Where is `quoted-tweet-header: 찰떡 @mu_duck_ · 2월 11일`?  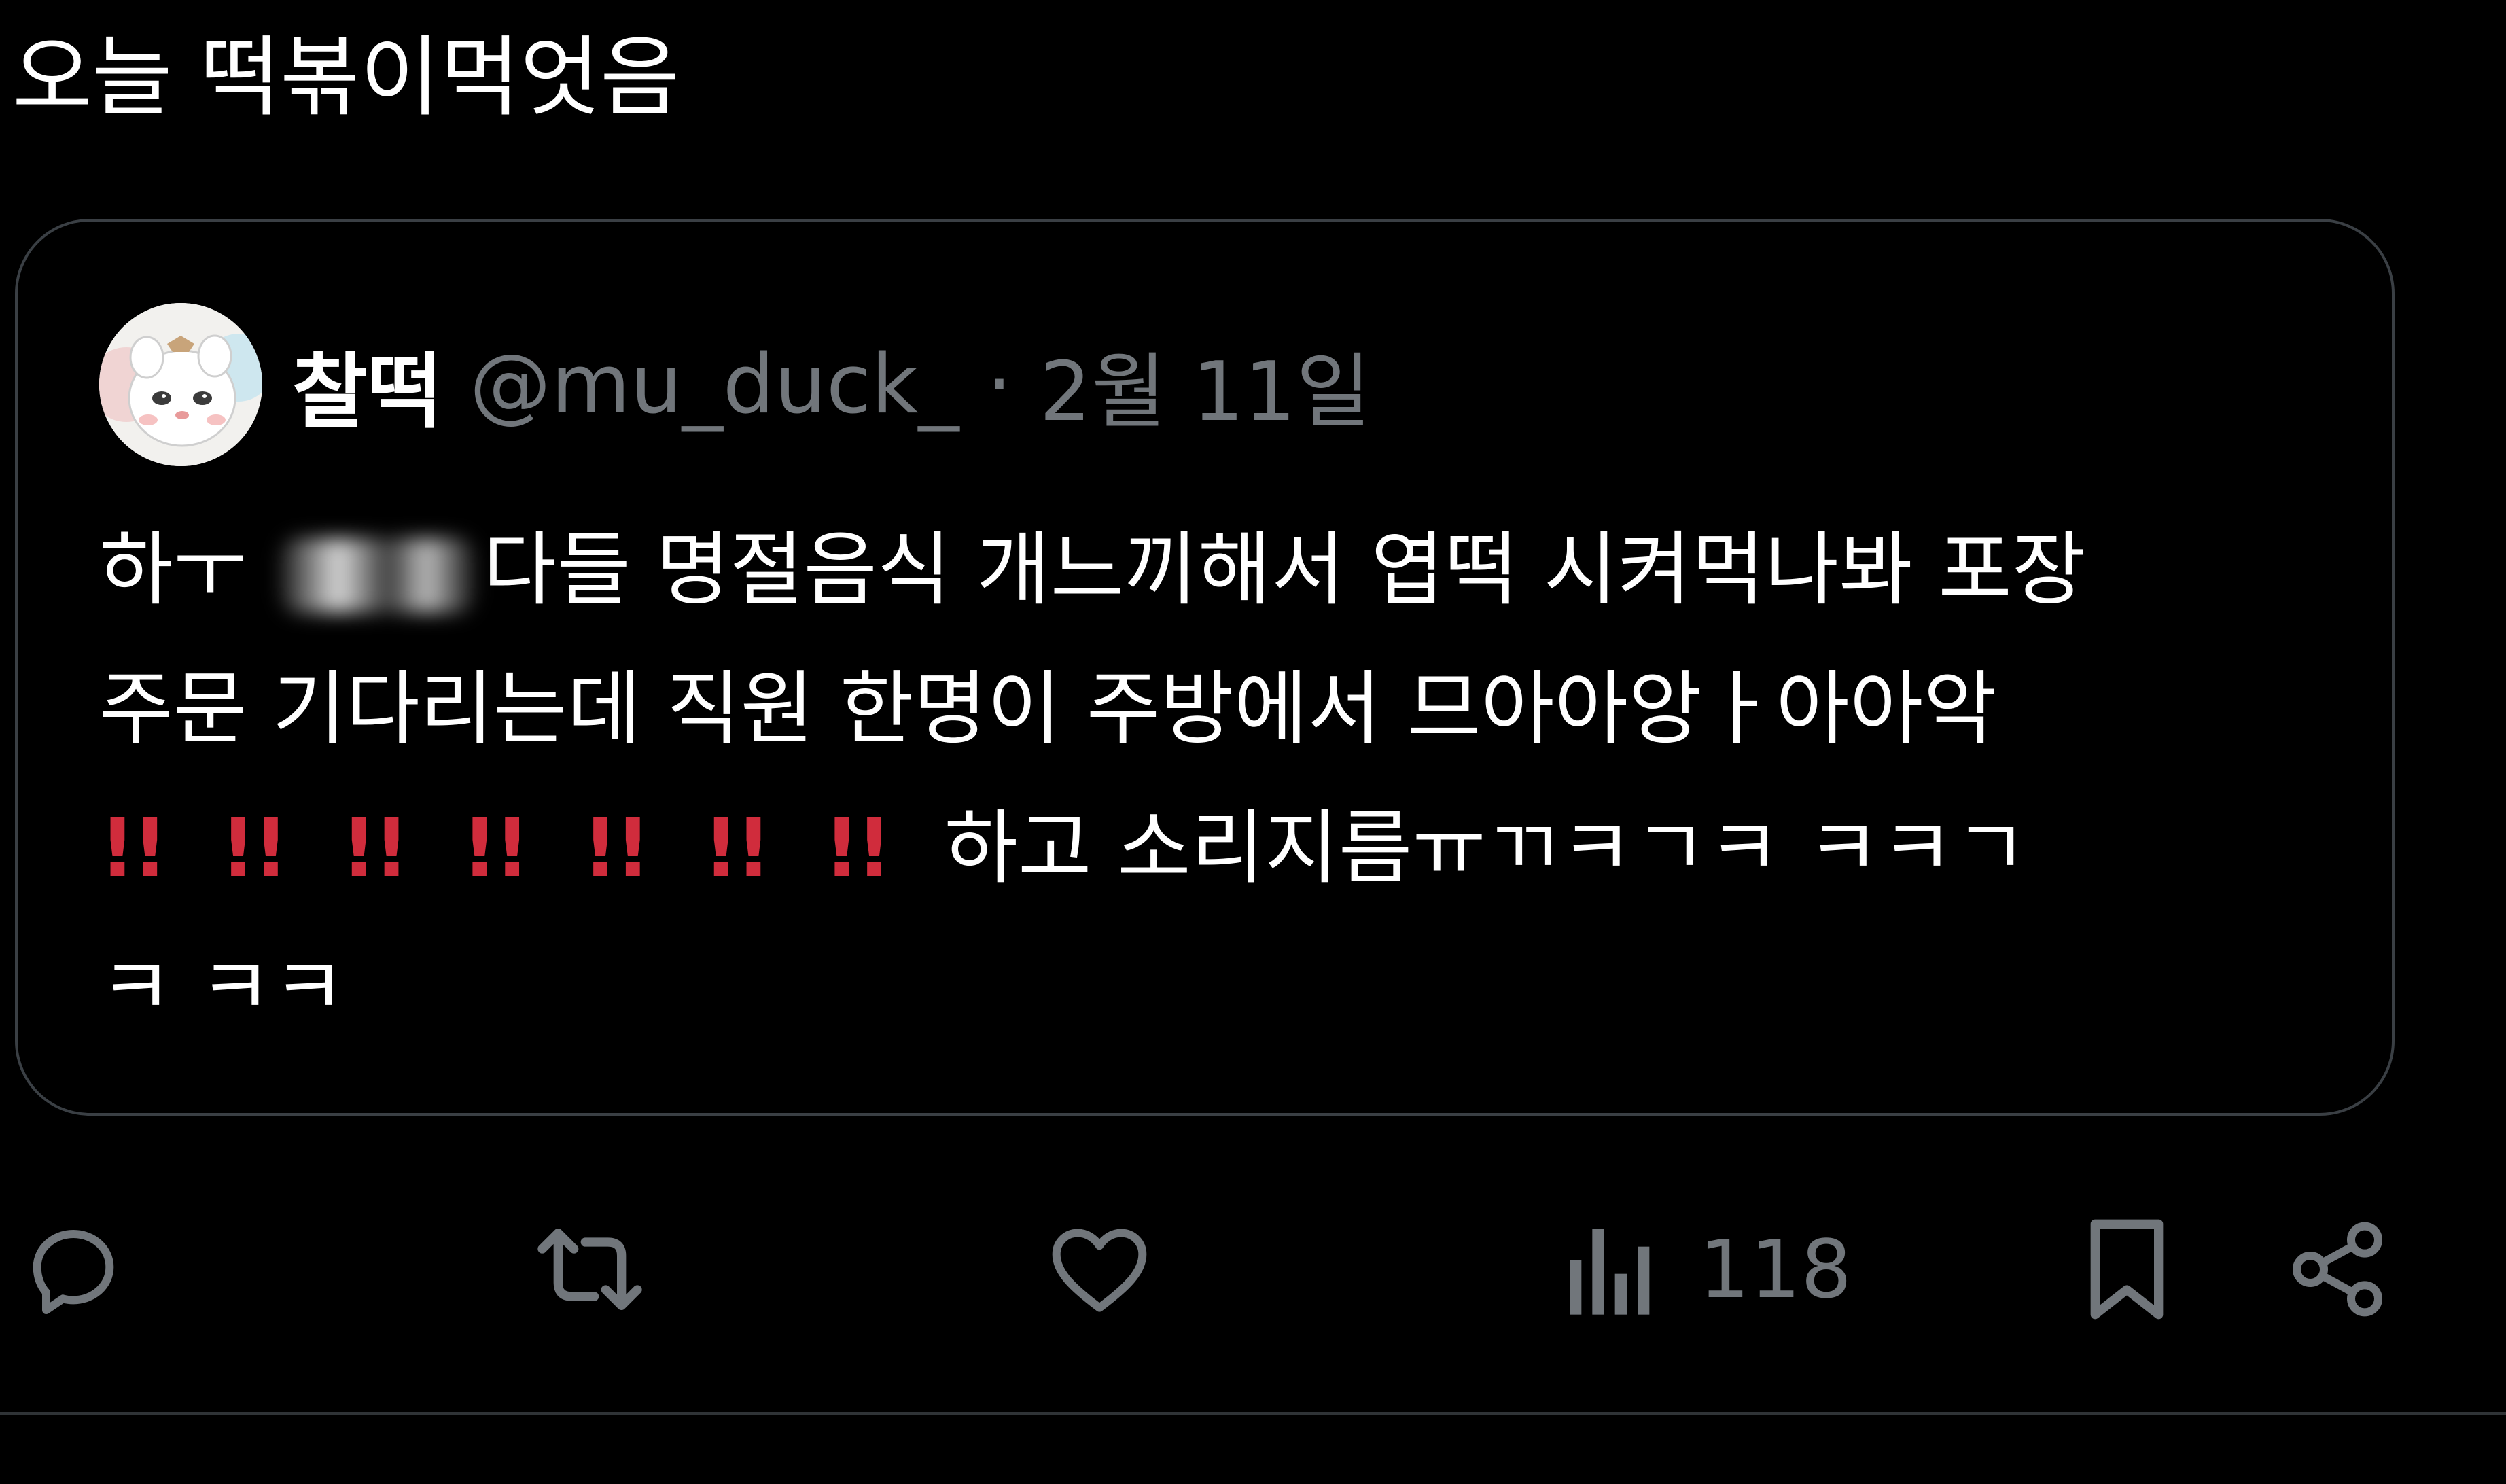 quoted-tweet-header: 찰떡 @mu_duck_ · 2월 11일 is located at coordinates (735, 384).